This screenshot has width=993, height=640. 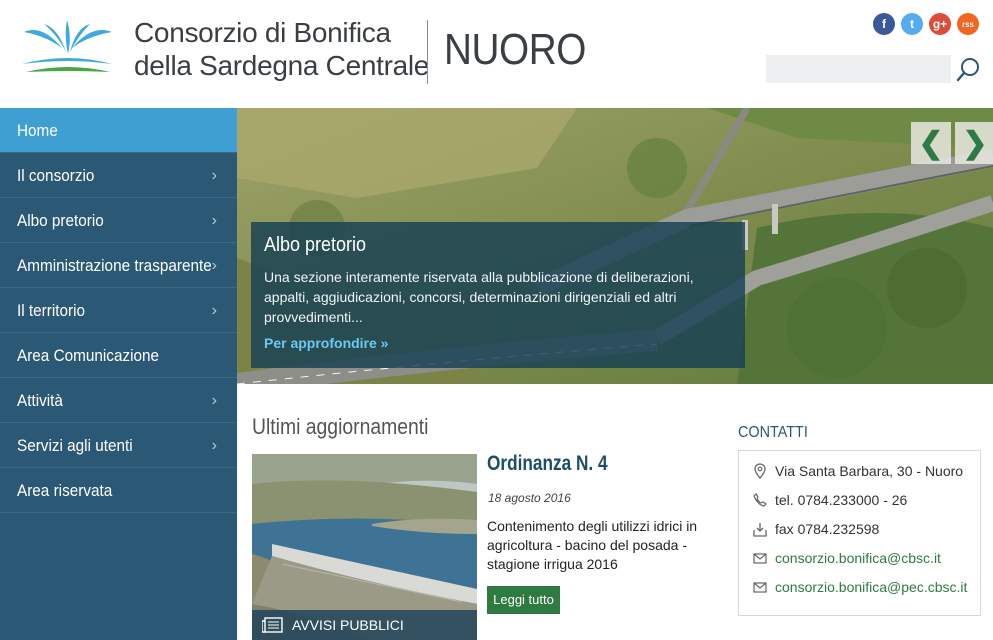 I want to click on hero-next-button: ❯, so click(x=974, y=143).